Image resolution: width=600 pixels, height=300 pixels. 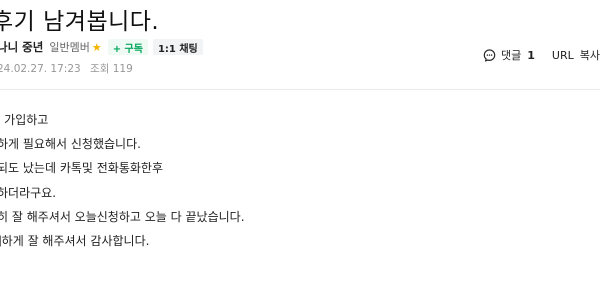 I want to click on post-title: 후기 남겨봅니다., so click(x=80, y=22).